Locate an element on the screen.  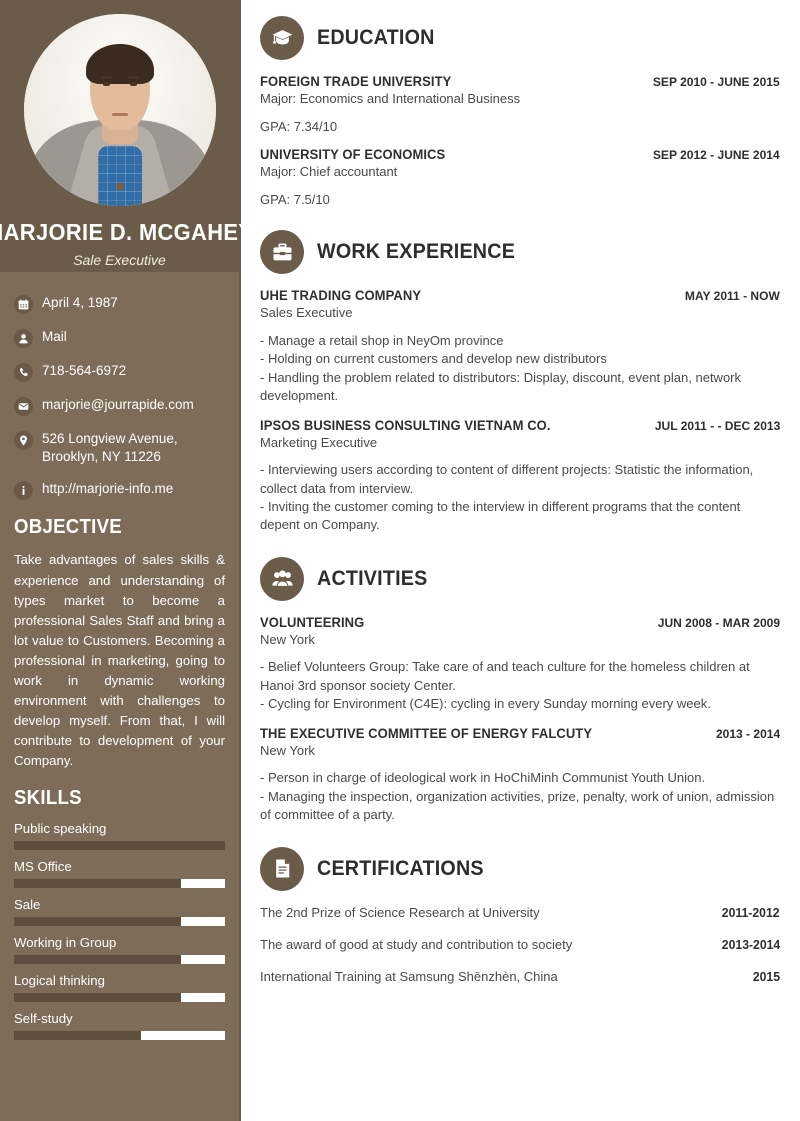
section-header-education: EDUCATION is located at coordinates (520, 38).